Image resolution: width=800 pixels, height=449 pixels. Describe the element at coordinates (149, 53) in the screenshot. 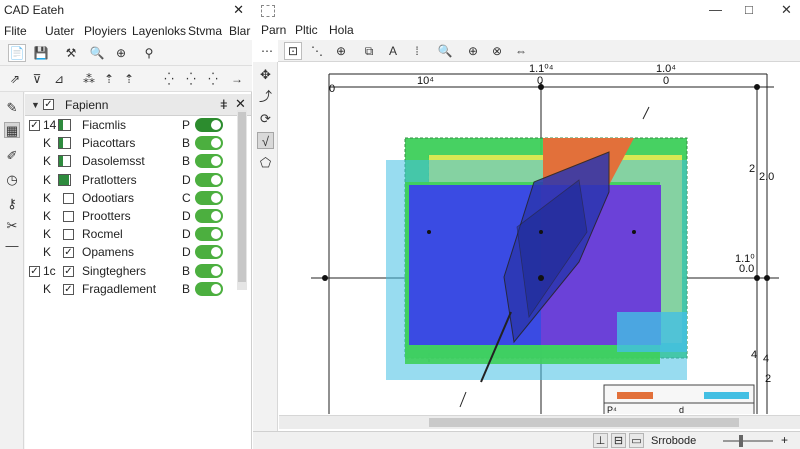

I see `eyedropper-button: ⚲` at that location.